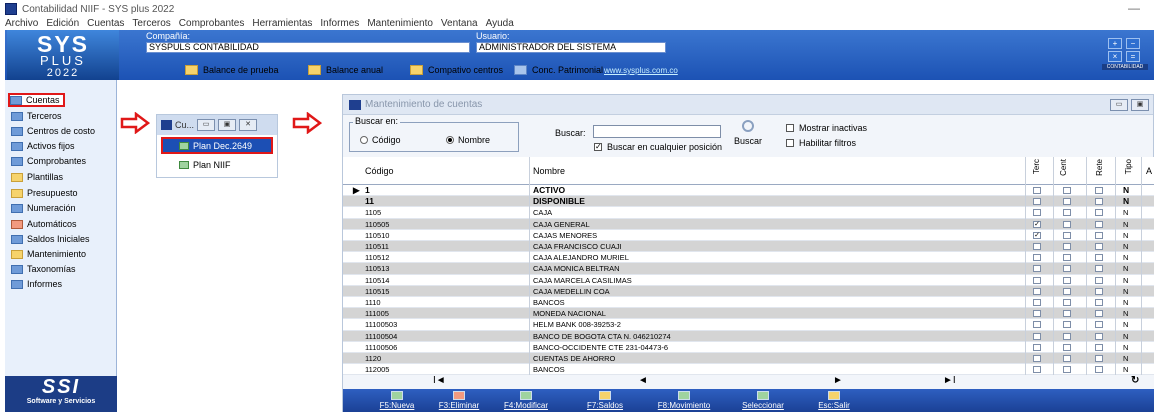  What do you see at coordinates (748, 291) in the screenshot?
I see `table-row: 110515 CAJA MEDELLIN COA N` at bounding box center [748, 291].